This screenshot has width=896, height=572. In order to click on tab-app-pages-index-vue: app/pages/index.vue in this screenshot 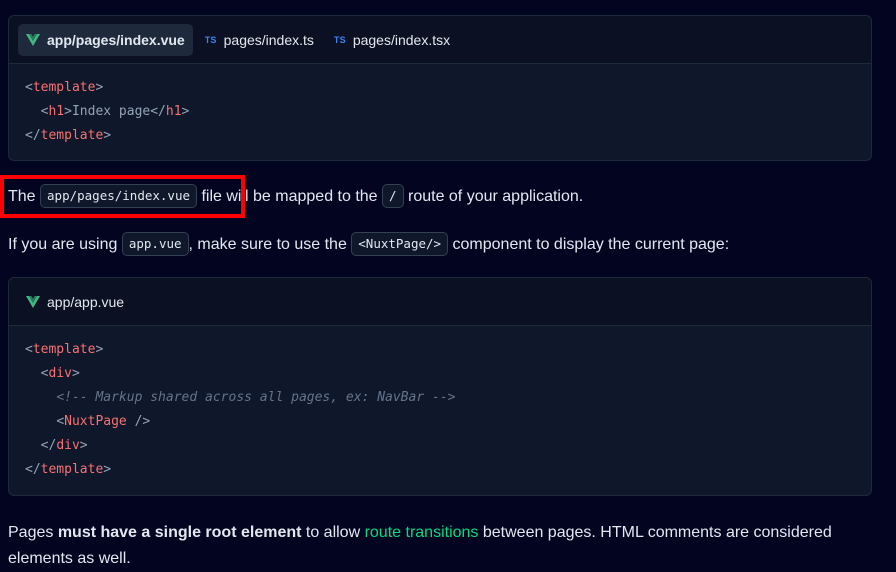, I will do `click(105, 39)`.